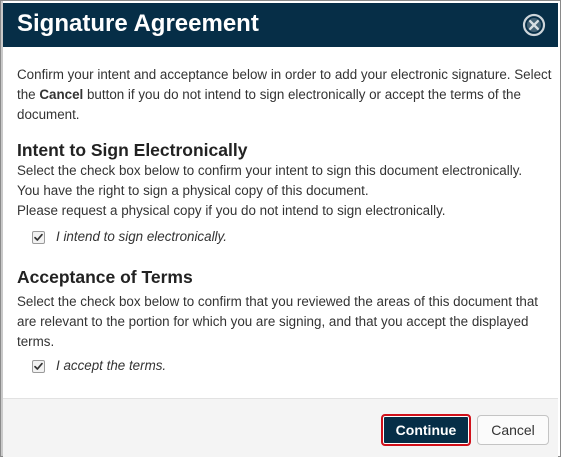  What do you see at coordinates (513, 430) in the screenshot?
I see `cancel-button: Cancel` at bounding box center [513, 430].